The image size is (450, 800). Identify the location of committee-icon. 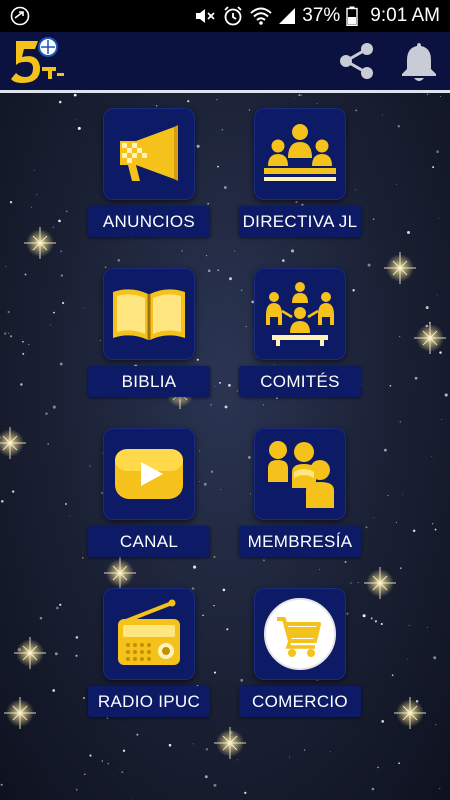
(300, 314).